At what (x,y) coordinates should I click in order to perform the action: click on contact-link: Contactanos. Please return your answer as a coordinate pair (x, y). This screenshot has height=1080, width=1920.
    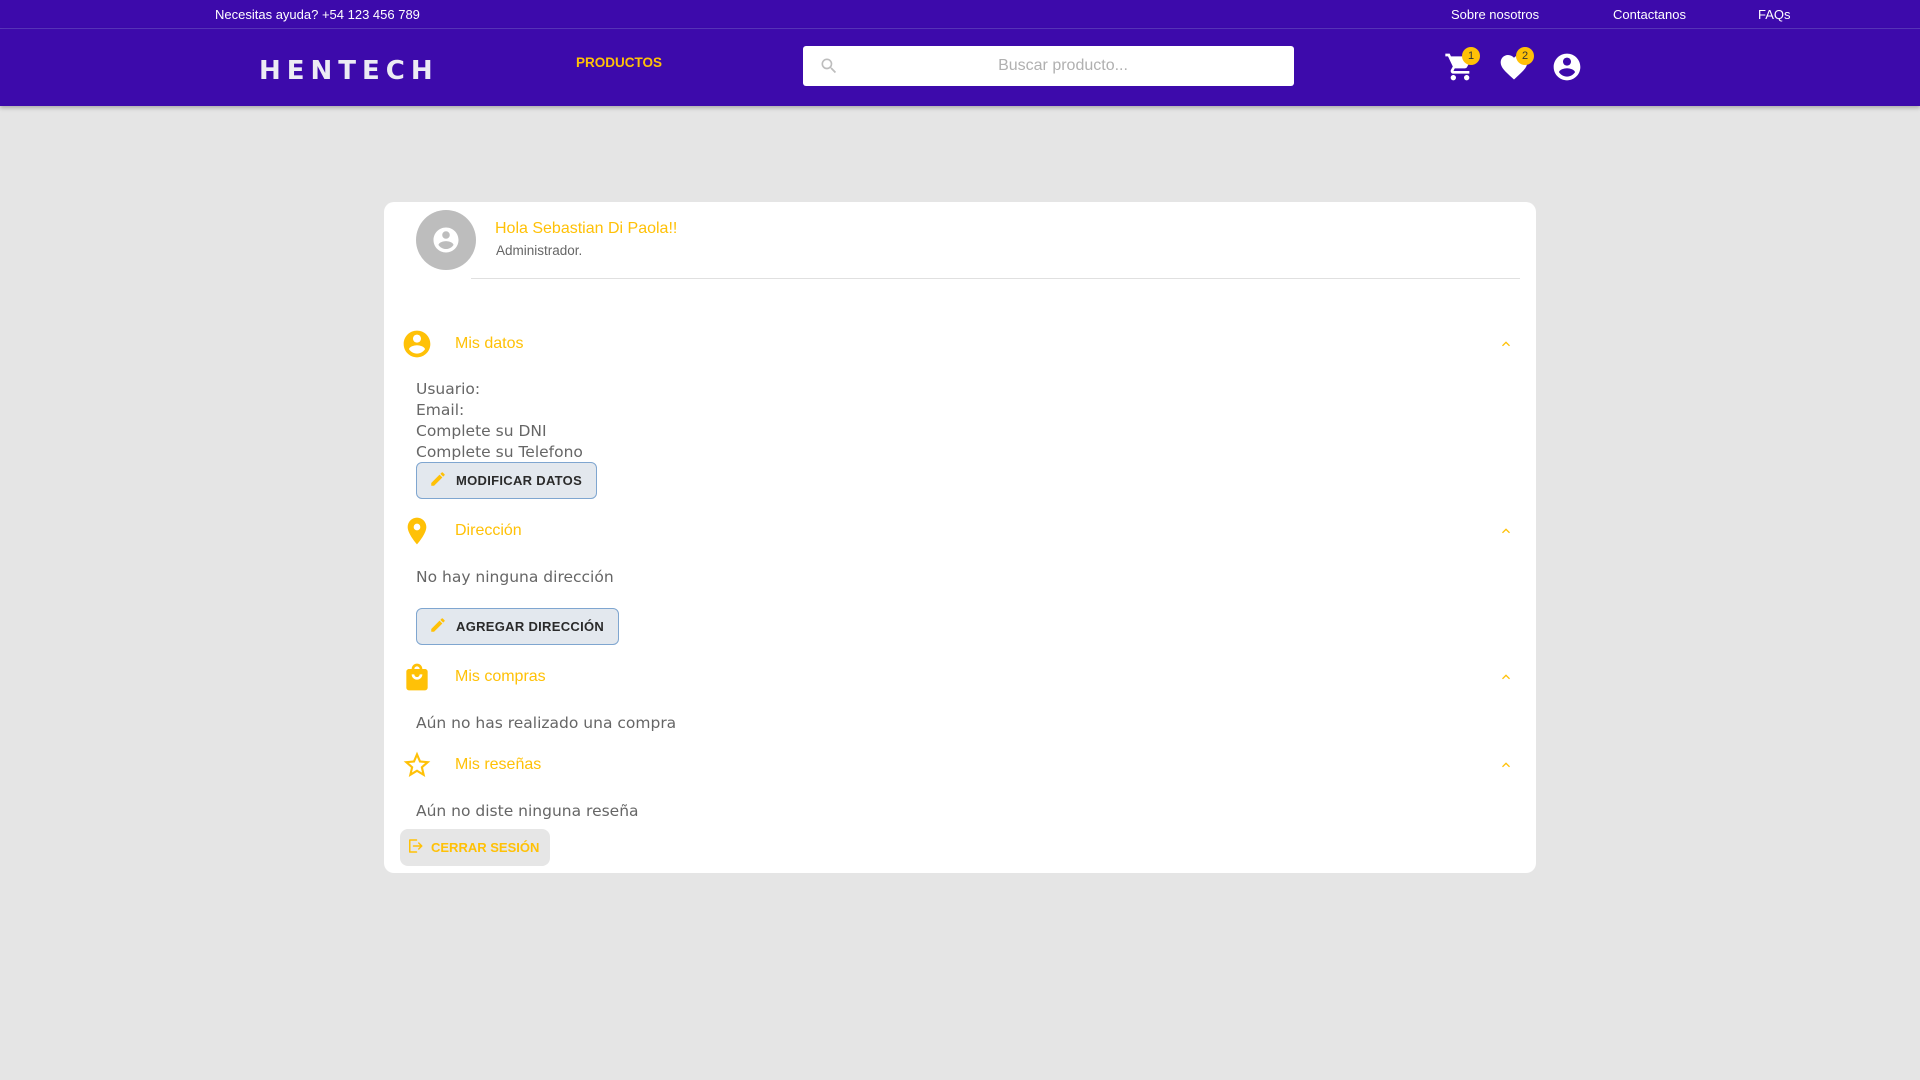
    Looking at the image, I should click on (1649, 14).